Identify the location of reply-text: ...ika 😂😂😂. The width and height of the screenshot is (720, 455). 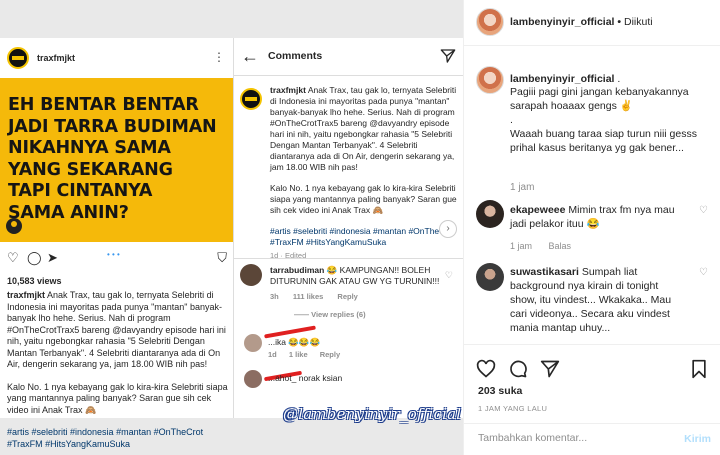
(294, 342).